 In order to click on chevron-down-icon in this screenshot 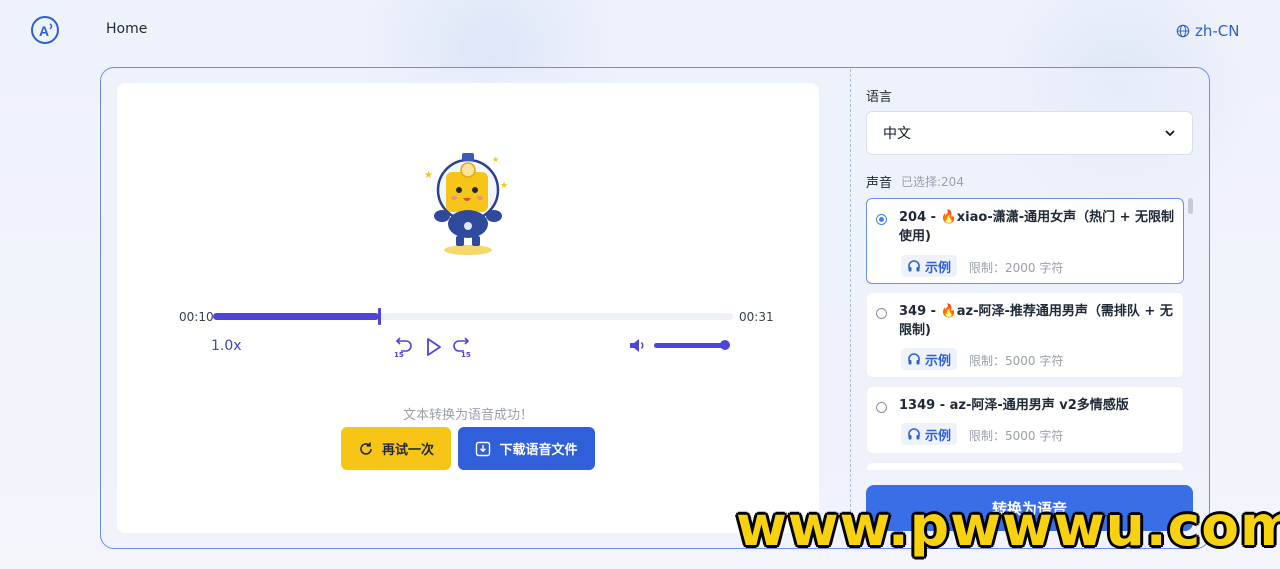, I will do `click(1170, 133)`.